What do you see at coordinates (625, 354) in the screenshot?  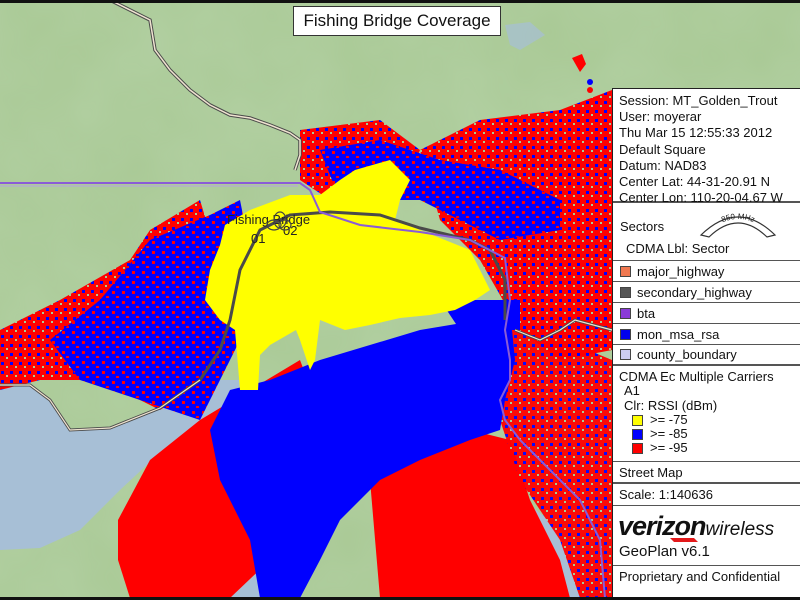 I see `county-boundary-swatch` at bounding box center [625, 354].